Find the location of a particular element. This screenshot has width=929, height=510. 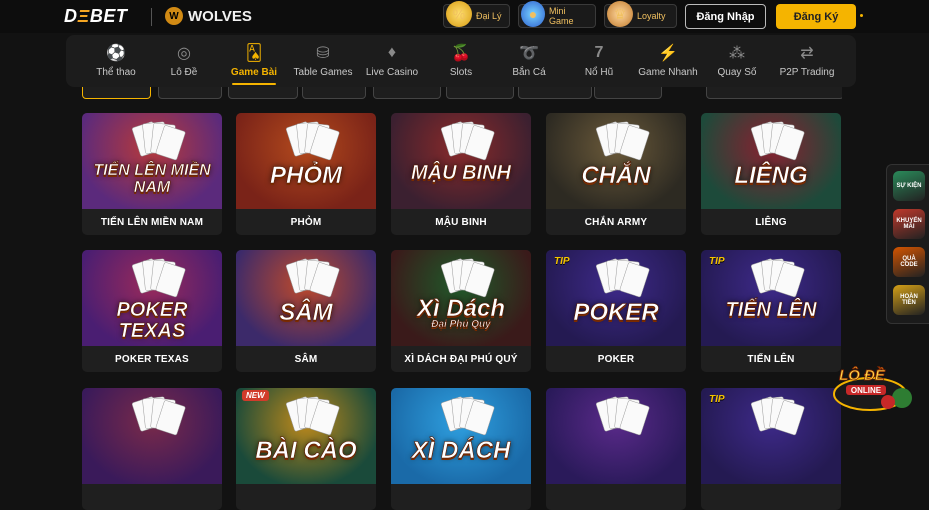

promo-agent-button: % Đại Lý is located at coordinates (476, 14).